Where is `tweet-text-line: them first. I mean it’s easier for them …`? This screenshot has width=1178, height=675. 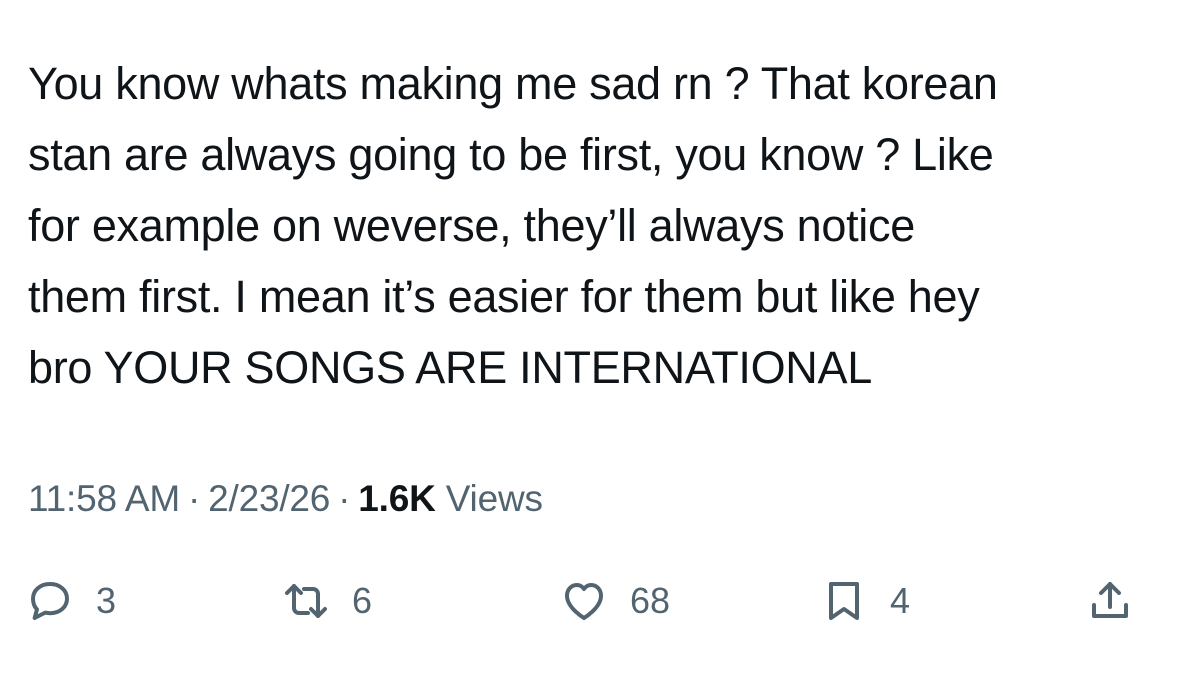 tweet-text-line: them first. I mean it’s easier for them … is located at coordinates (504, 296).